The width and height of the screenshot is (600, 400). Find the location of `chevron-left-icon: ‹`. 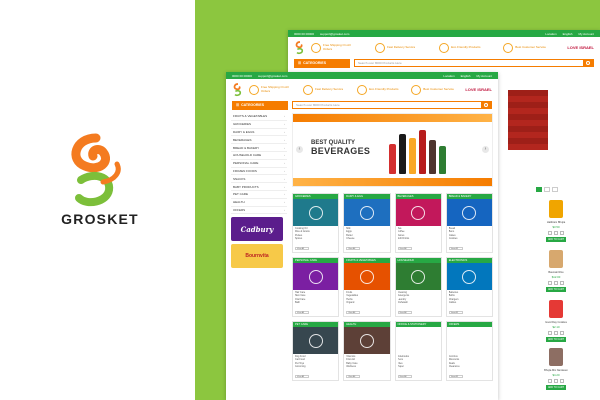

chevron-left-icon: ‹ is located at coordinates (299, 149).